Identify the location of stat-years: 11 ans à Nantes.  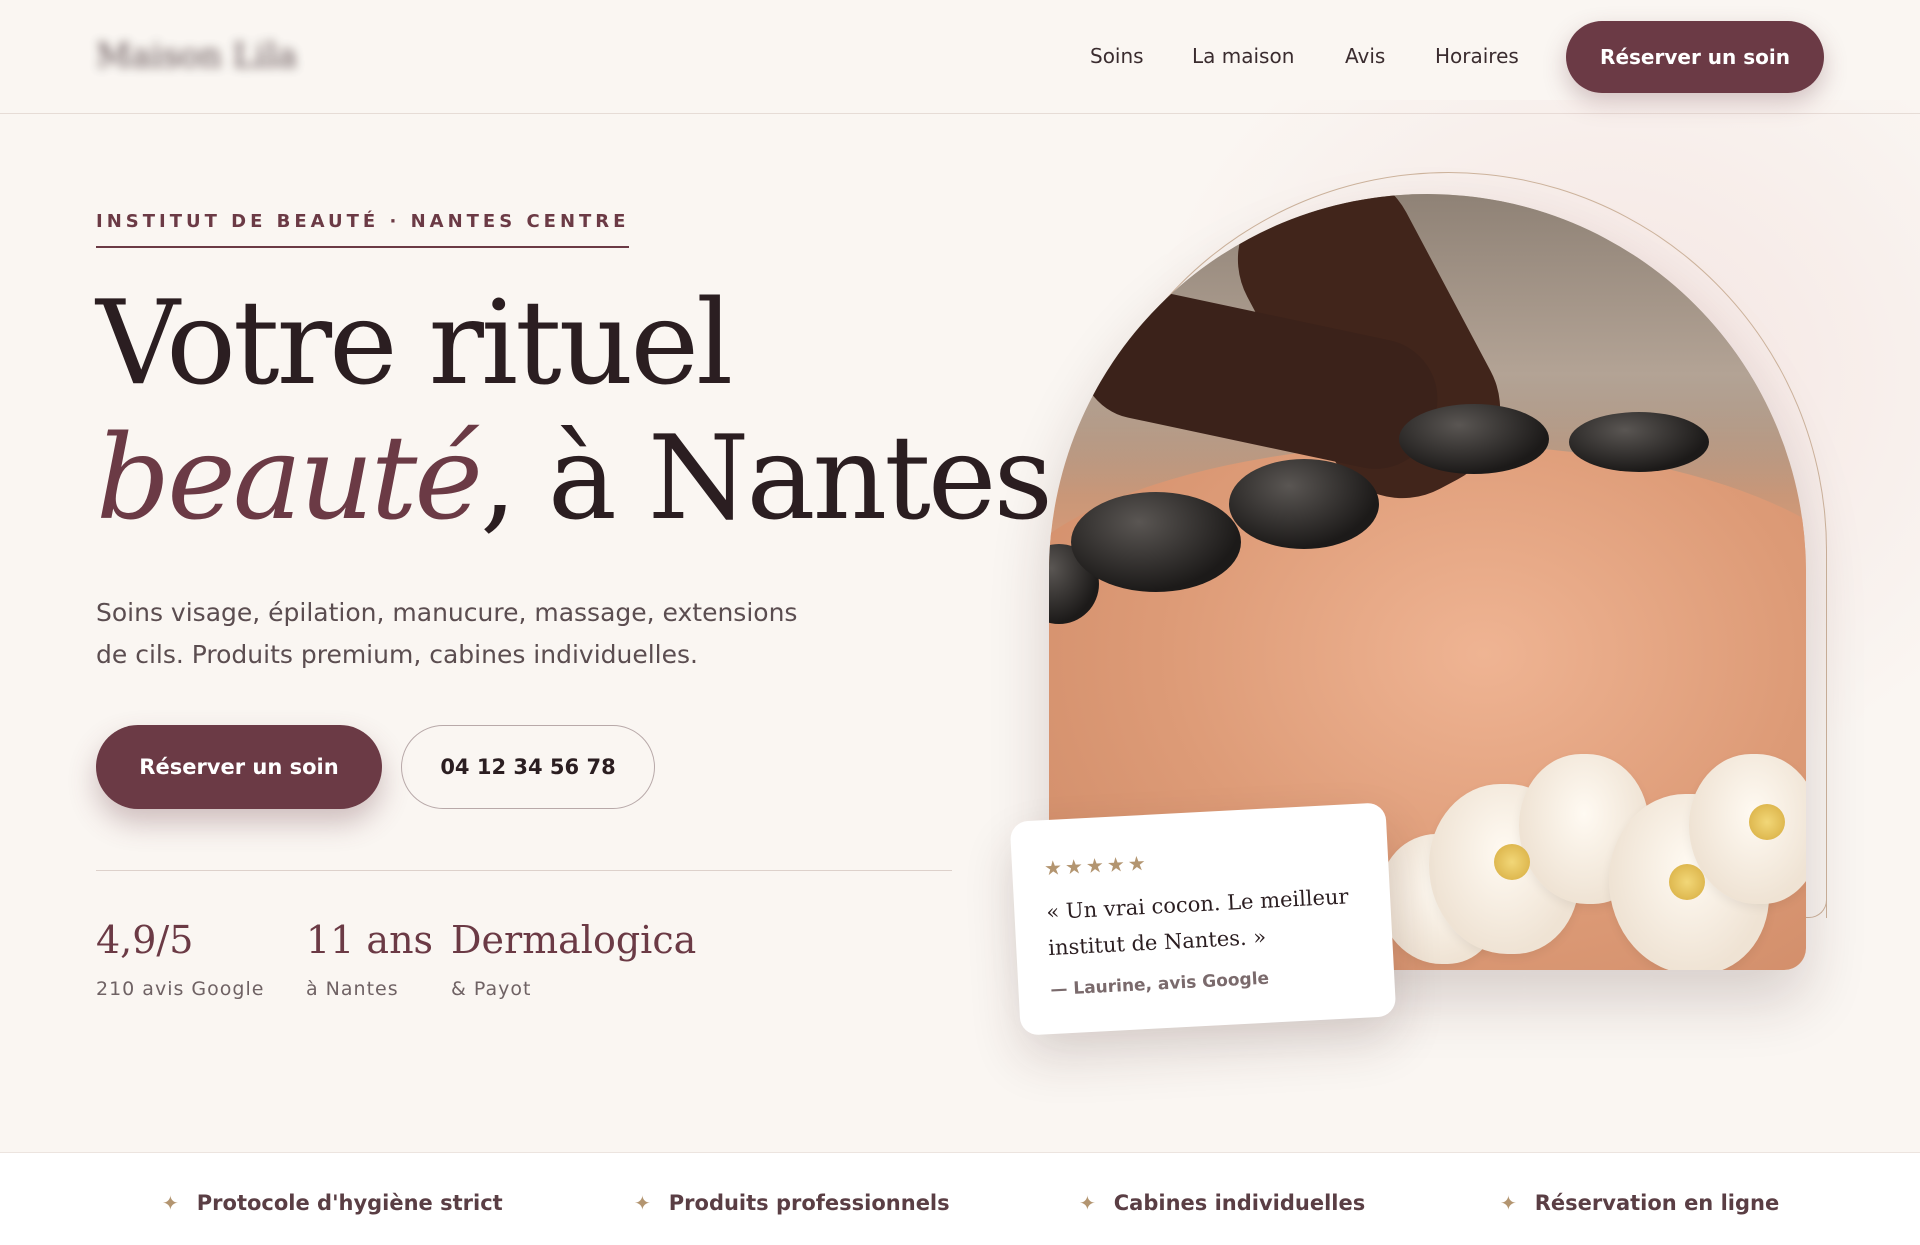
(369, 959).